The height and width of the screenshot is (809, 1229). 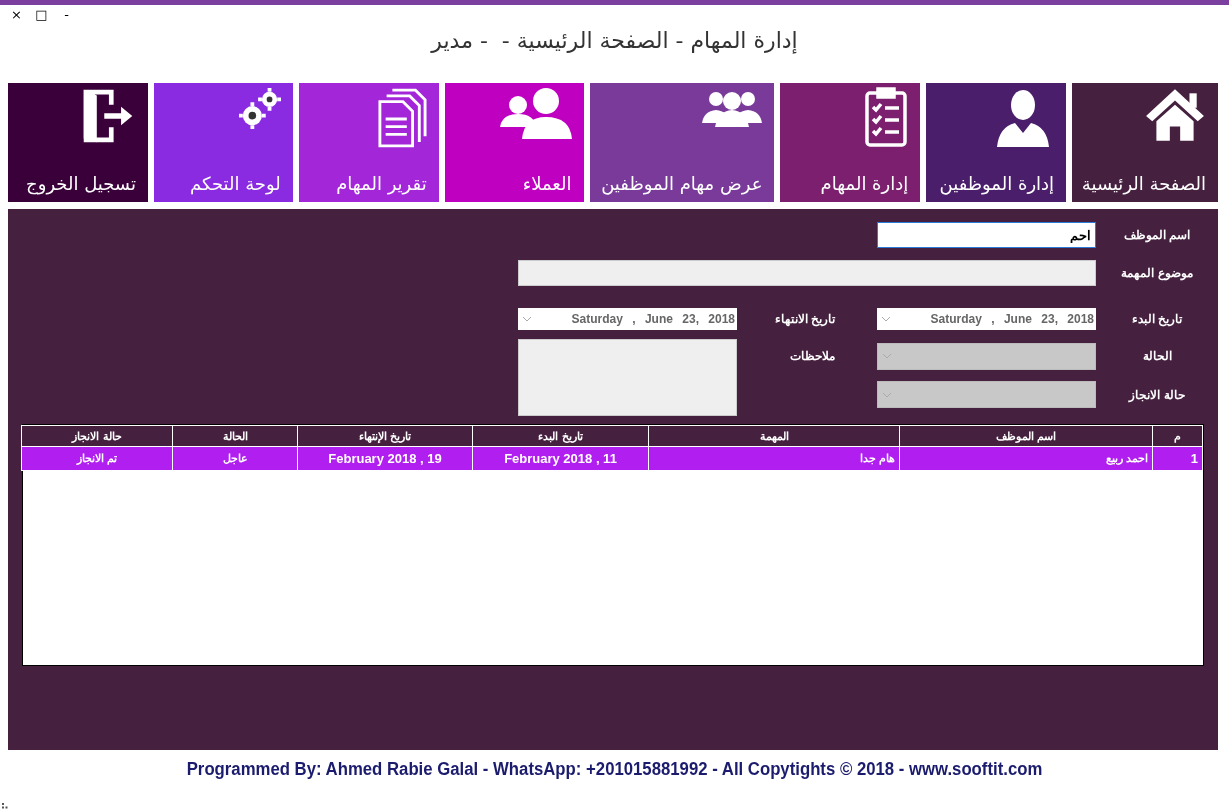 What do you see at coordinates (1157, 273) in the screenshot?
I see `field-label: موضوع المهمة` at bounding box center [1157, 273].